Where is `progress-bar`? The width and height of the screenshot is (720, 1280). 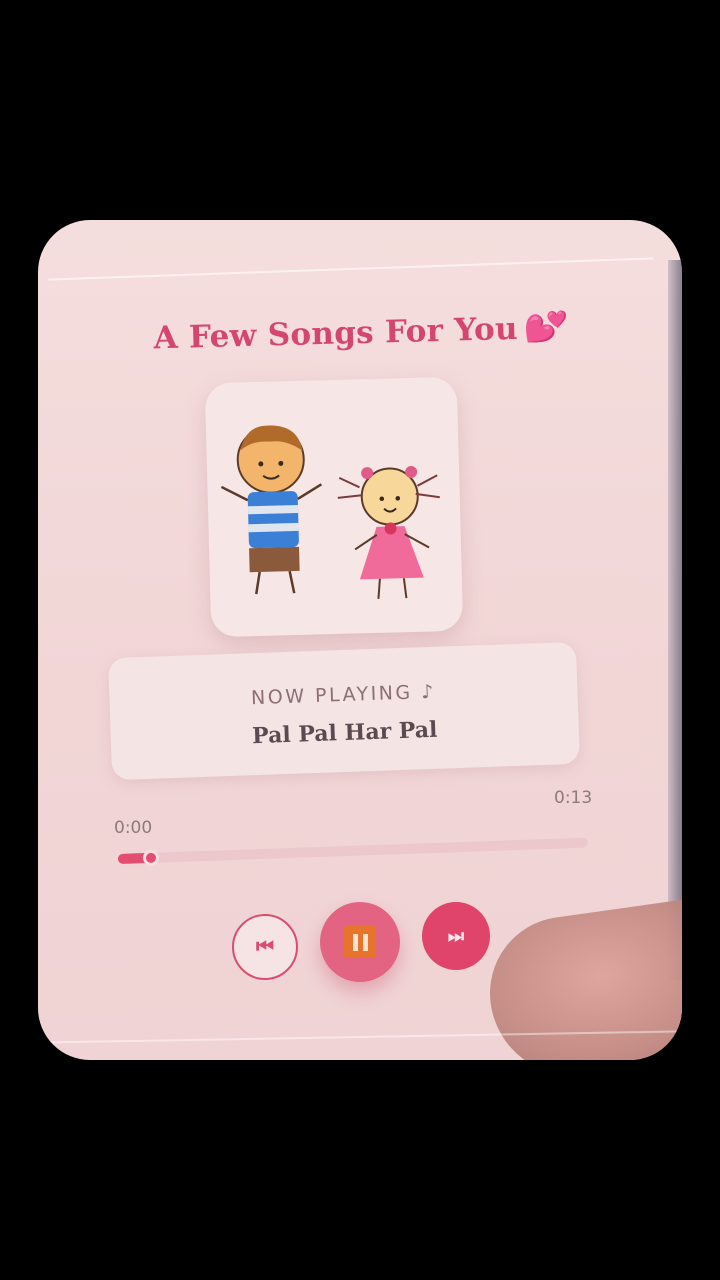 progress-bar is located at coordinates (352, 851).